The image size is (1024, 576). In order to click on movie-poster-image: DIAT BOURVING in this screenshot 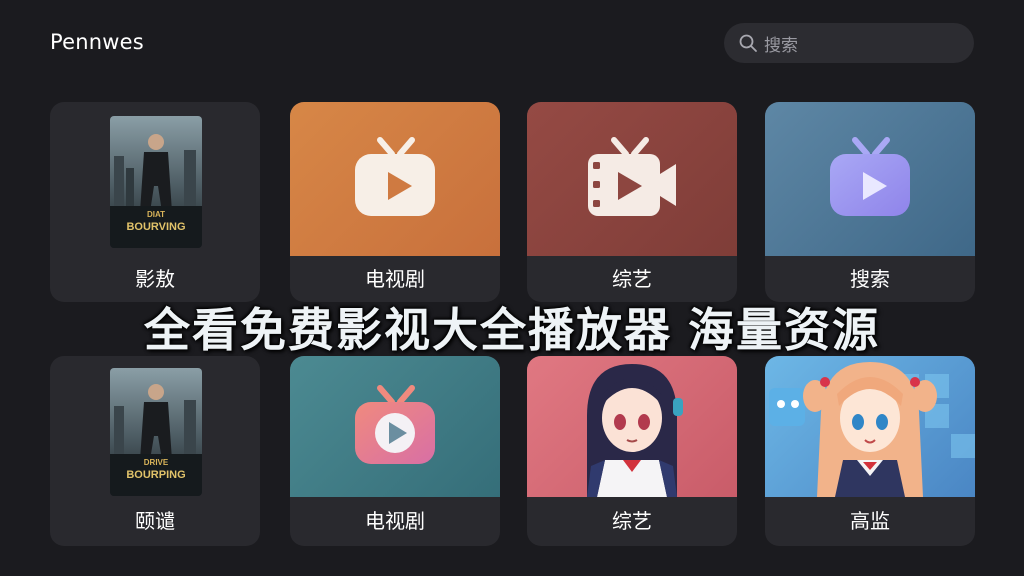, I will do `click(156, 182)`.